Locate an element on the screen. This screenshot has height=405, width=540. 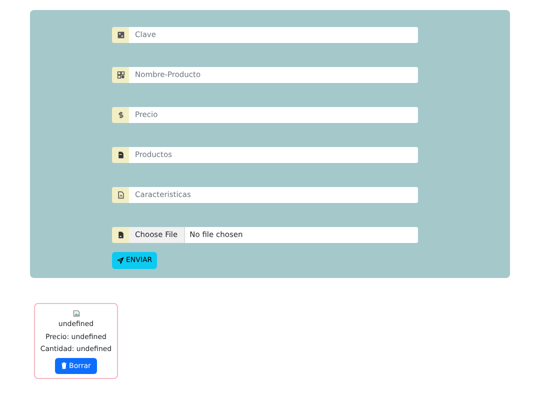
qr-code-icon is located at coordinates (120, 35).